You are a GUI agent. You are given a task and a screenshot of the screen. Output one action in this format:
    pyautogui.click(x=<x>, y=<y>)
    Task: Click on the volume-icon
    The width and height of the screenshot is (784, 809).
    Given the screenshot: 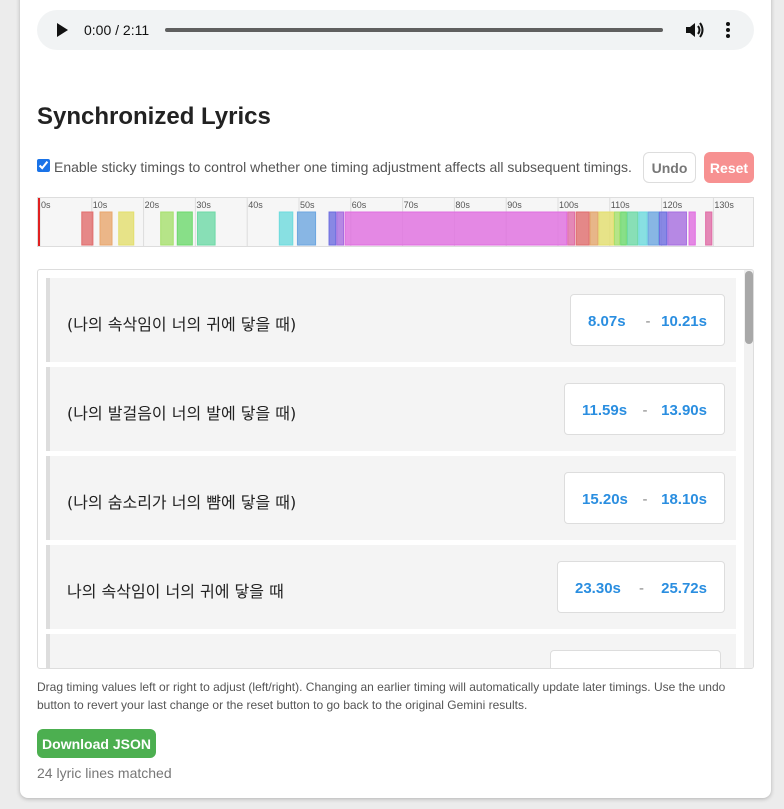 What is the action you would take?
    pyautogui.click(x=695, y=30)
    